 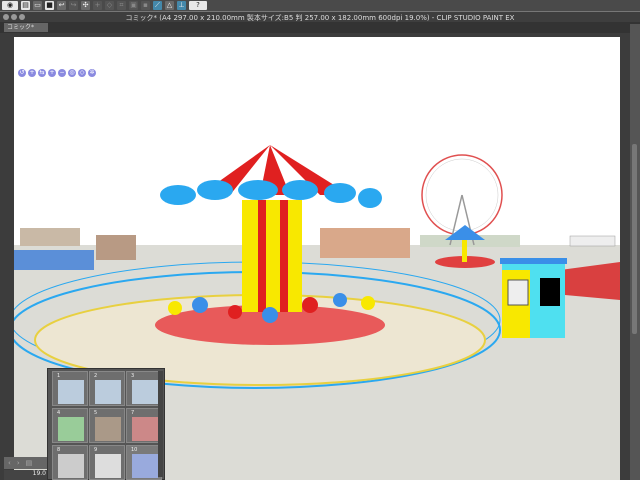 I want to click on open-icon: ▭, so click(x=37, y=5).